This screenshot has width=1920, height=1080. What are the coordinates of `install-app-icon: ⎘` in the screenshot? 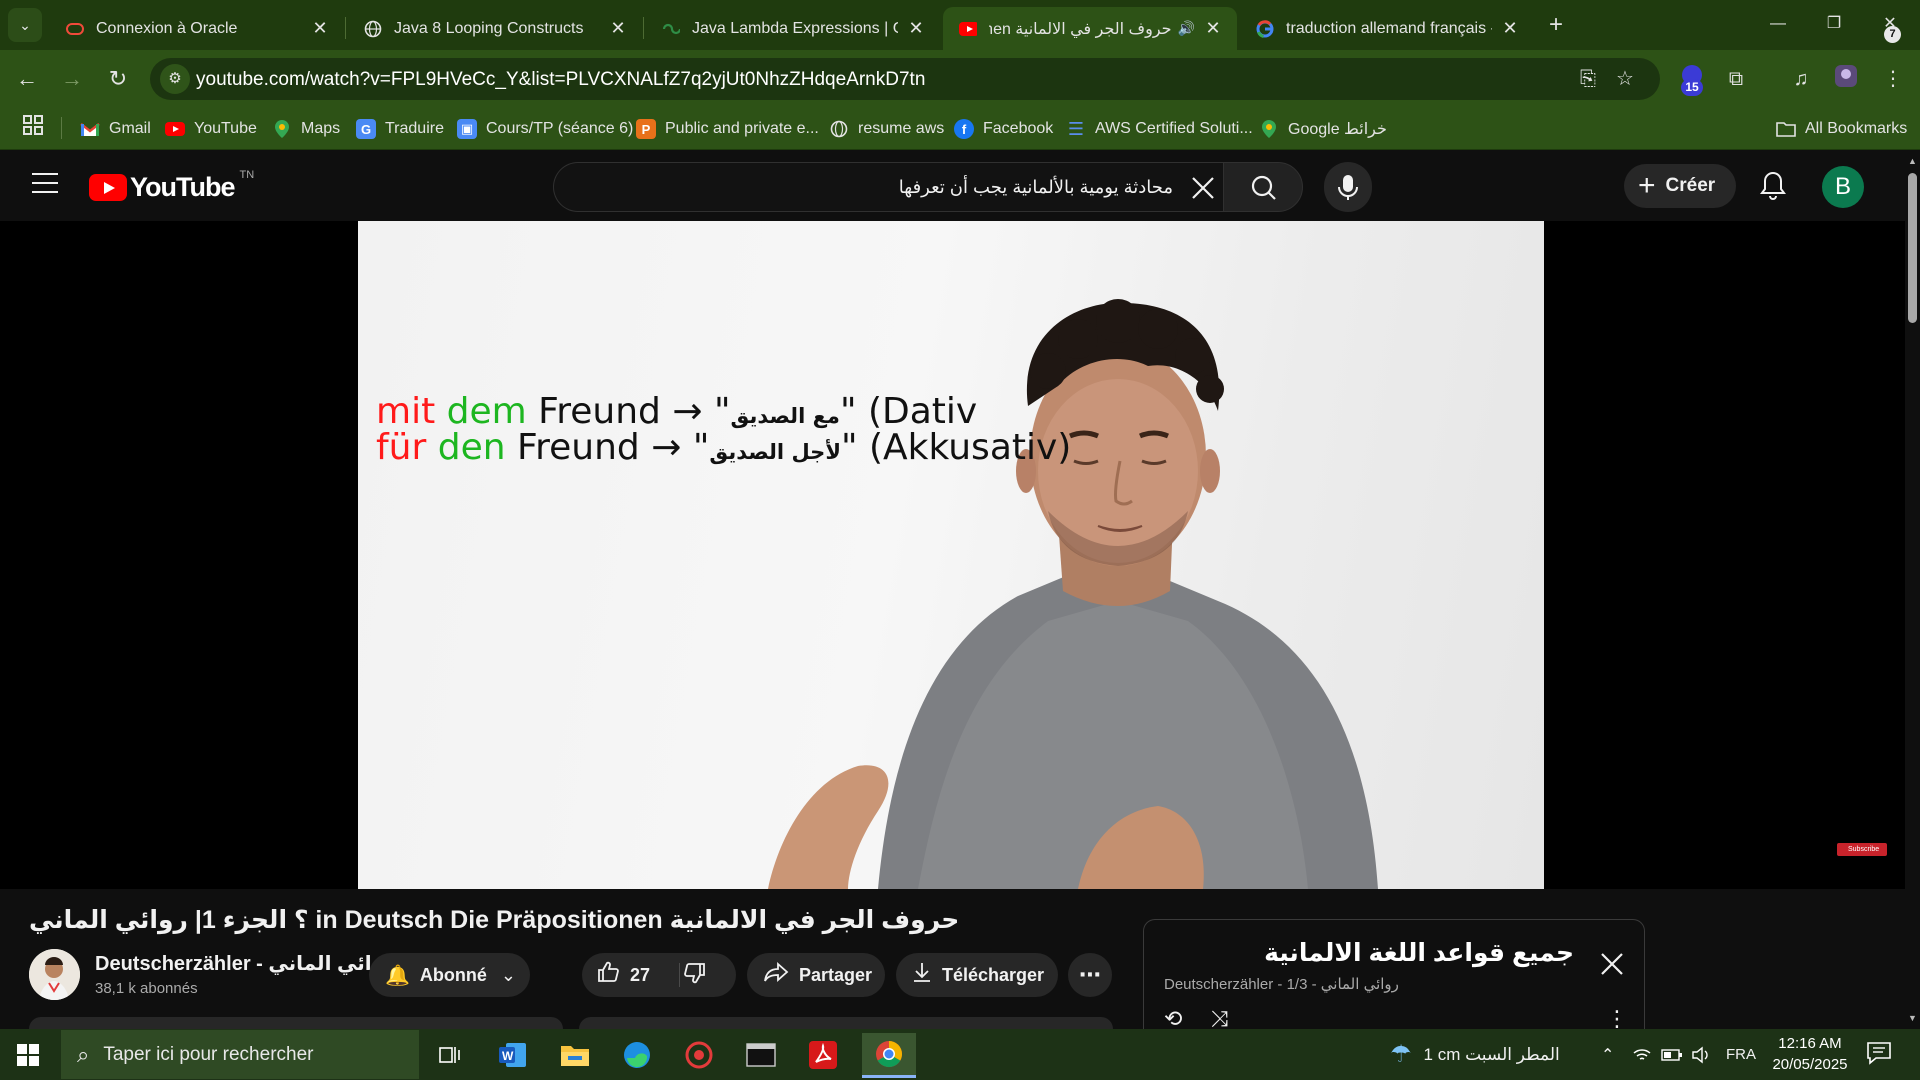 It's located at (1588, 79).